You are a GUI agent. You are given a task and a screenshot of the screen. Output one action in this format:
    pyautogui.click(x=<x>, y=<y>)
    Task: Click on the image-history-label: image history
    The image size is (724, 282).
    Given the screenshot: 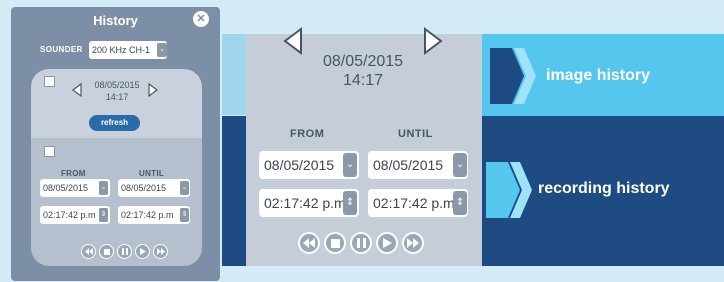 What is the action you would take?
    pyautogui.click(x=598, y=75)
    